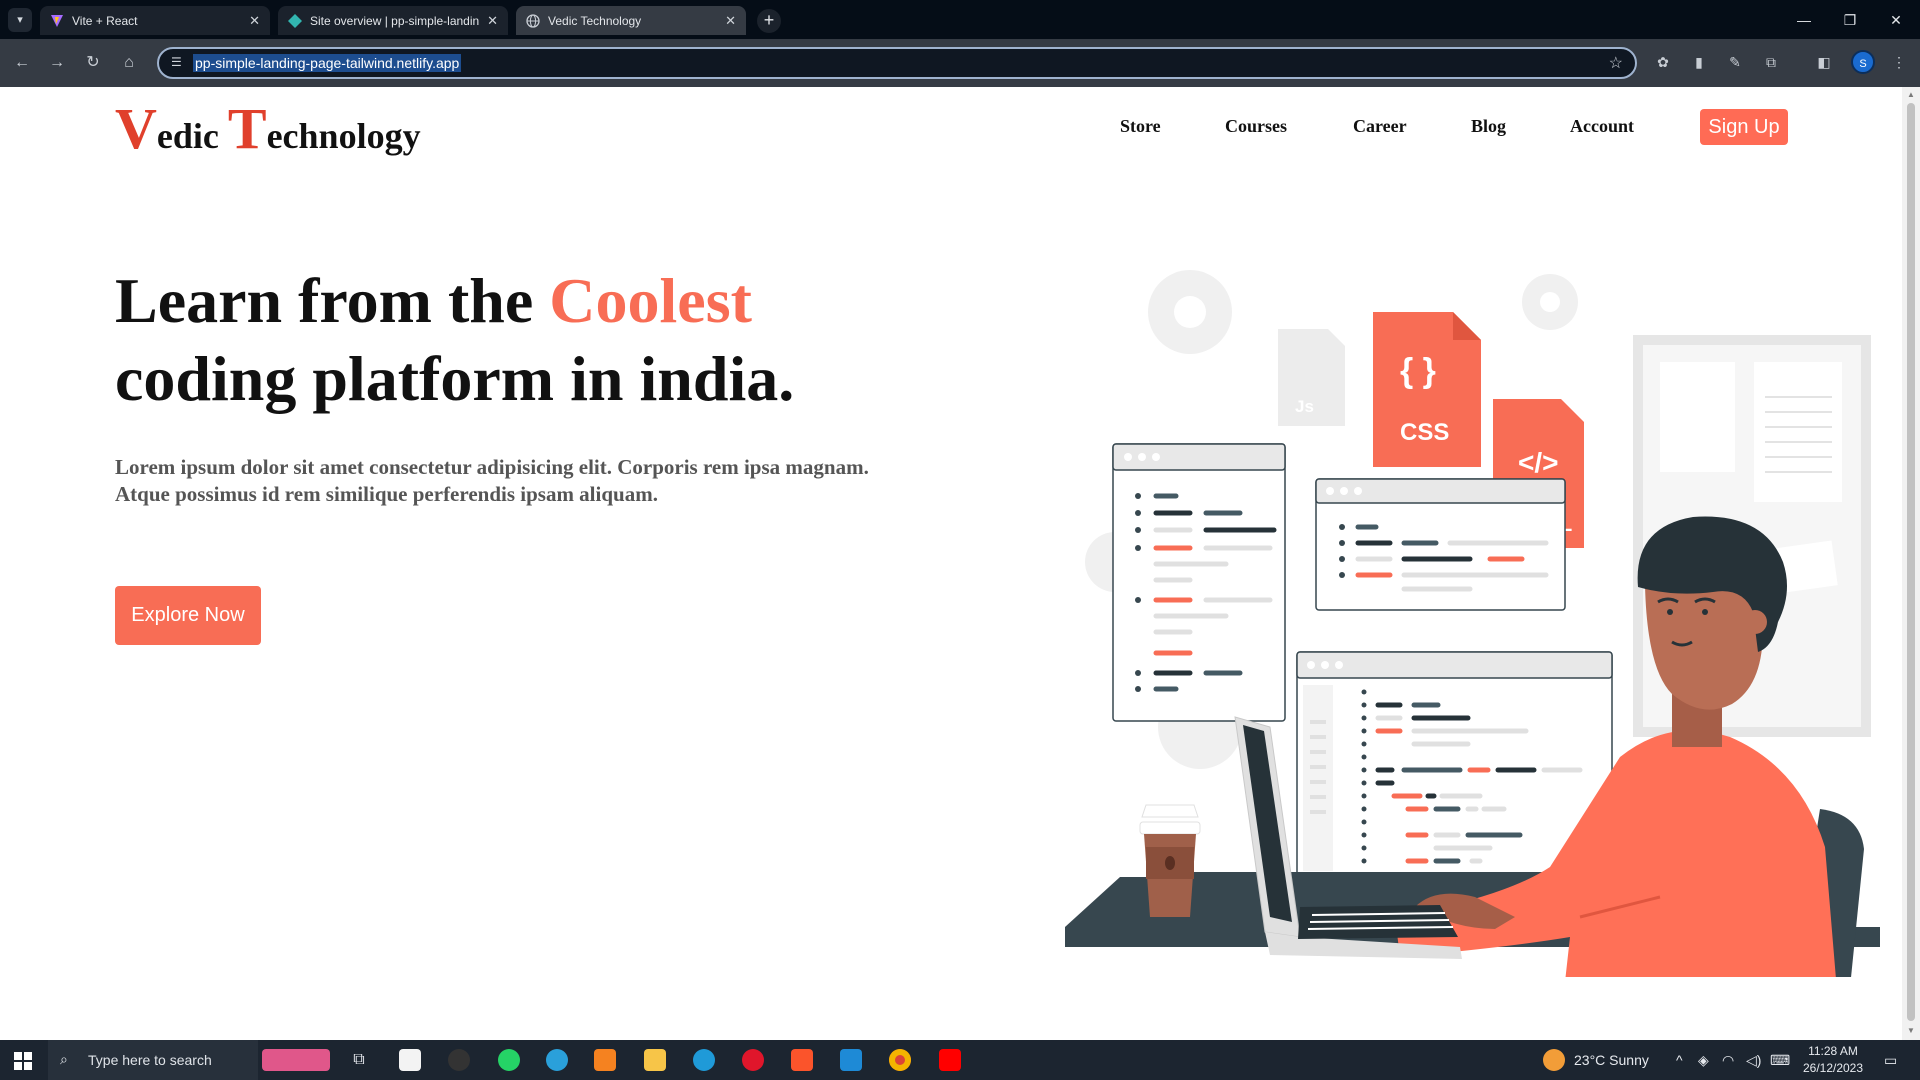  Describe the element at coordinates (1304, 406) in the screenshot. I see `js-file-label: Js` at that location.